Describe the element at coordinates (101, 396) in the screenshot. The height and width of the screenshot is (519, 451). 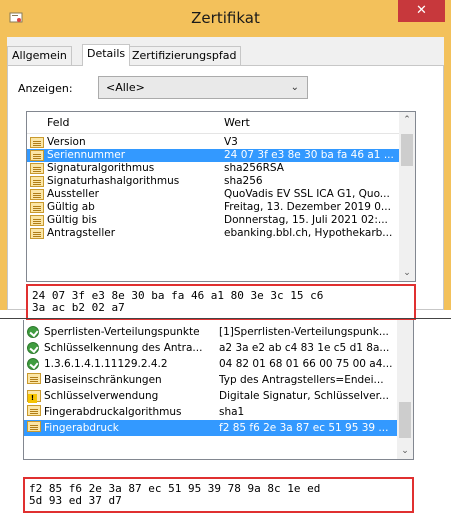
I see `field-name: Schlüsselverwendung` at that location.